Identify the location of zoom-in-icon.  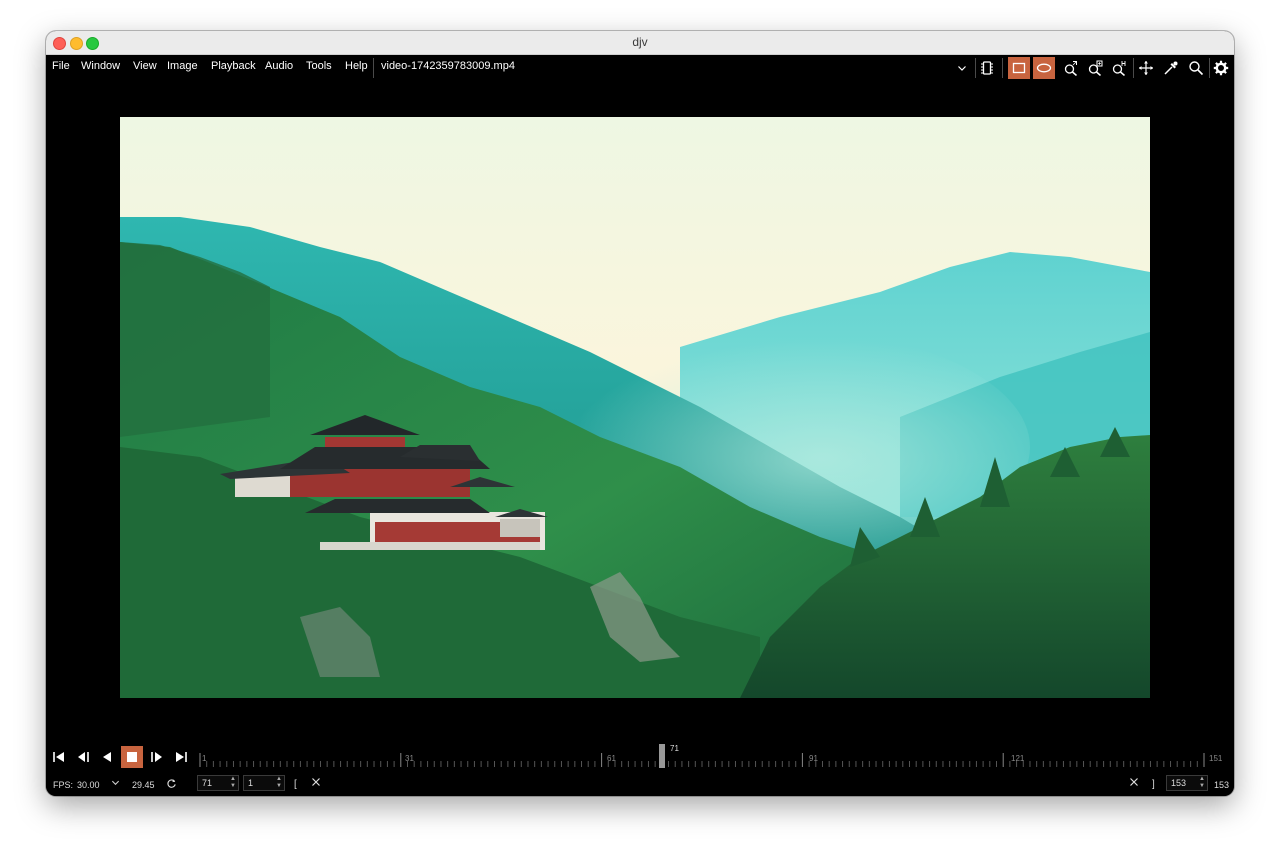
(1095, 68).